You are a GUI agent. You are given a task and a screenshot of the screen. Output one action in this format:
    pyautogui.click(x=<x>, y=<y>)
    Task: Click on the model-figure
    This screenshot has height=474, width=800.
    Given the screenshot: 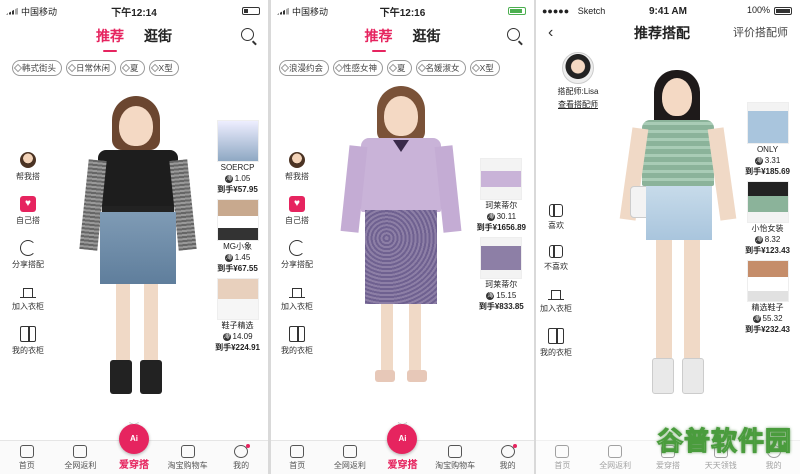 What is the action you would take?
    pyautogui.click(x=138, y=248)
    